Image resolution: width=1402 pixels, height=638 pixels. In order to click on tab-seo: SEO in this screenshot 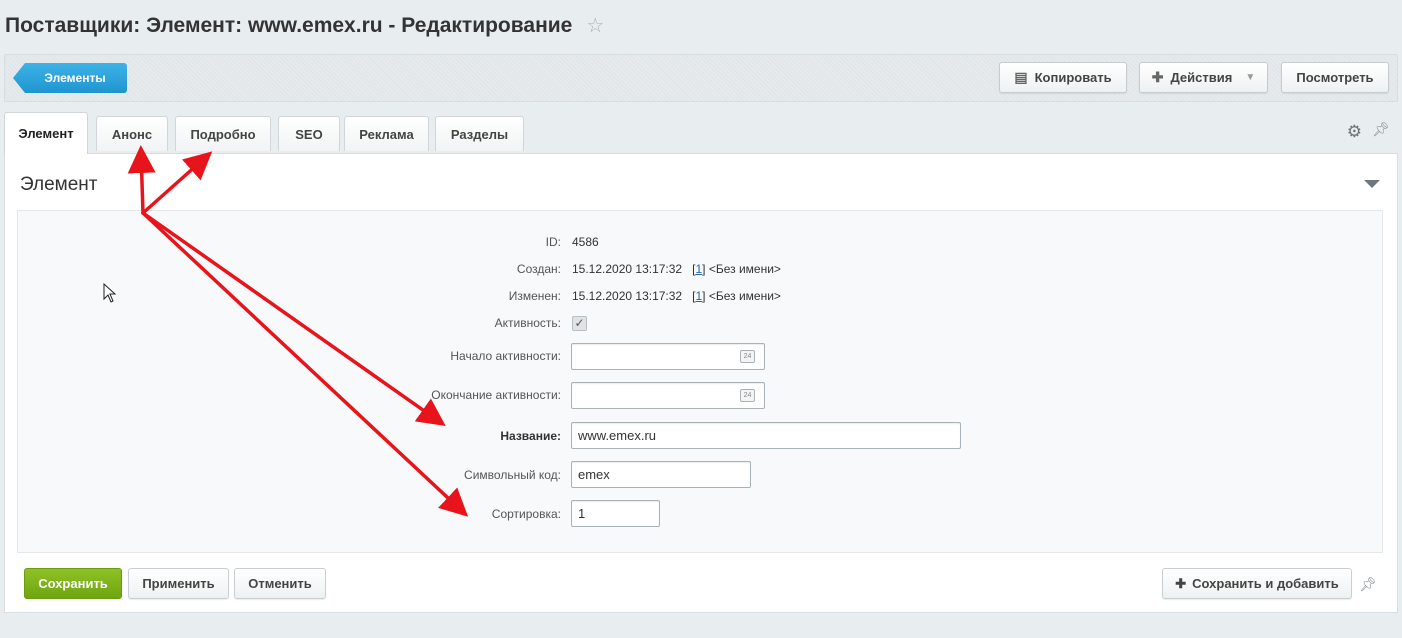, I will do `click(309, 133)`.